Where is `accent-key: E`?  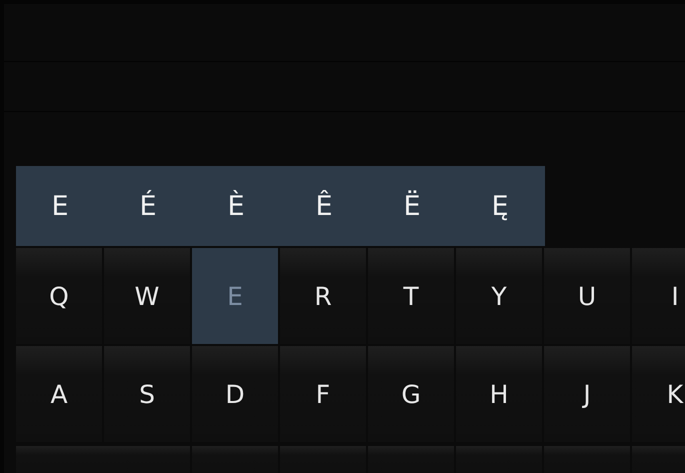
accent-key: E is located at coordinates (60, 206).